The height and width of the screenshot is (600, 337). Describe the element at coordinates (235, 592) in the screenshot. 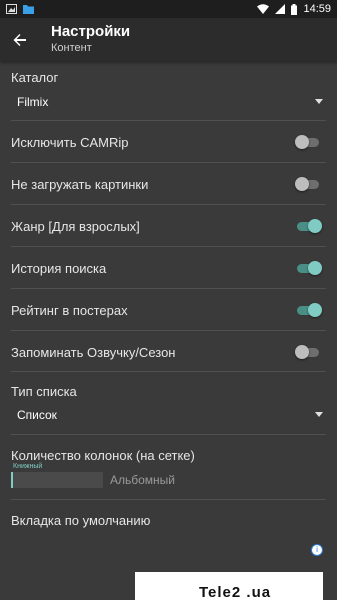

I see `ad-text: Tele2 .ua` at that location.